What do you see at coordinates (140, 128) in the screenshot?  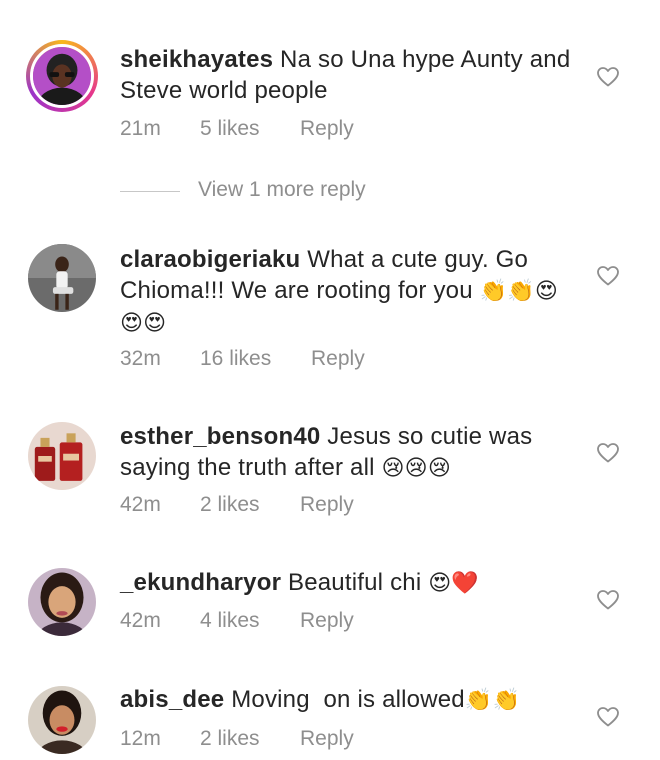 I see `comment-time: 21m` at bounding box center [140, 128].